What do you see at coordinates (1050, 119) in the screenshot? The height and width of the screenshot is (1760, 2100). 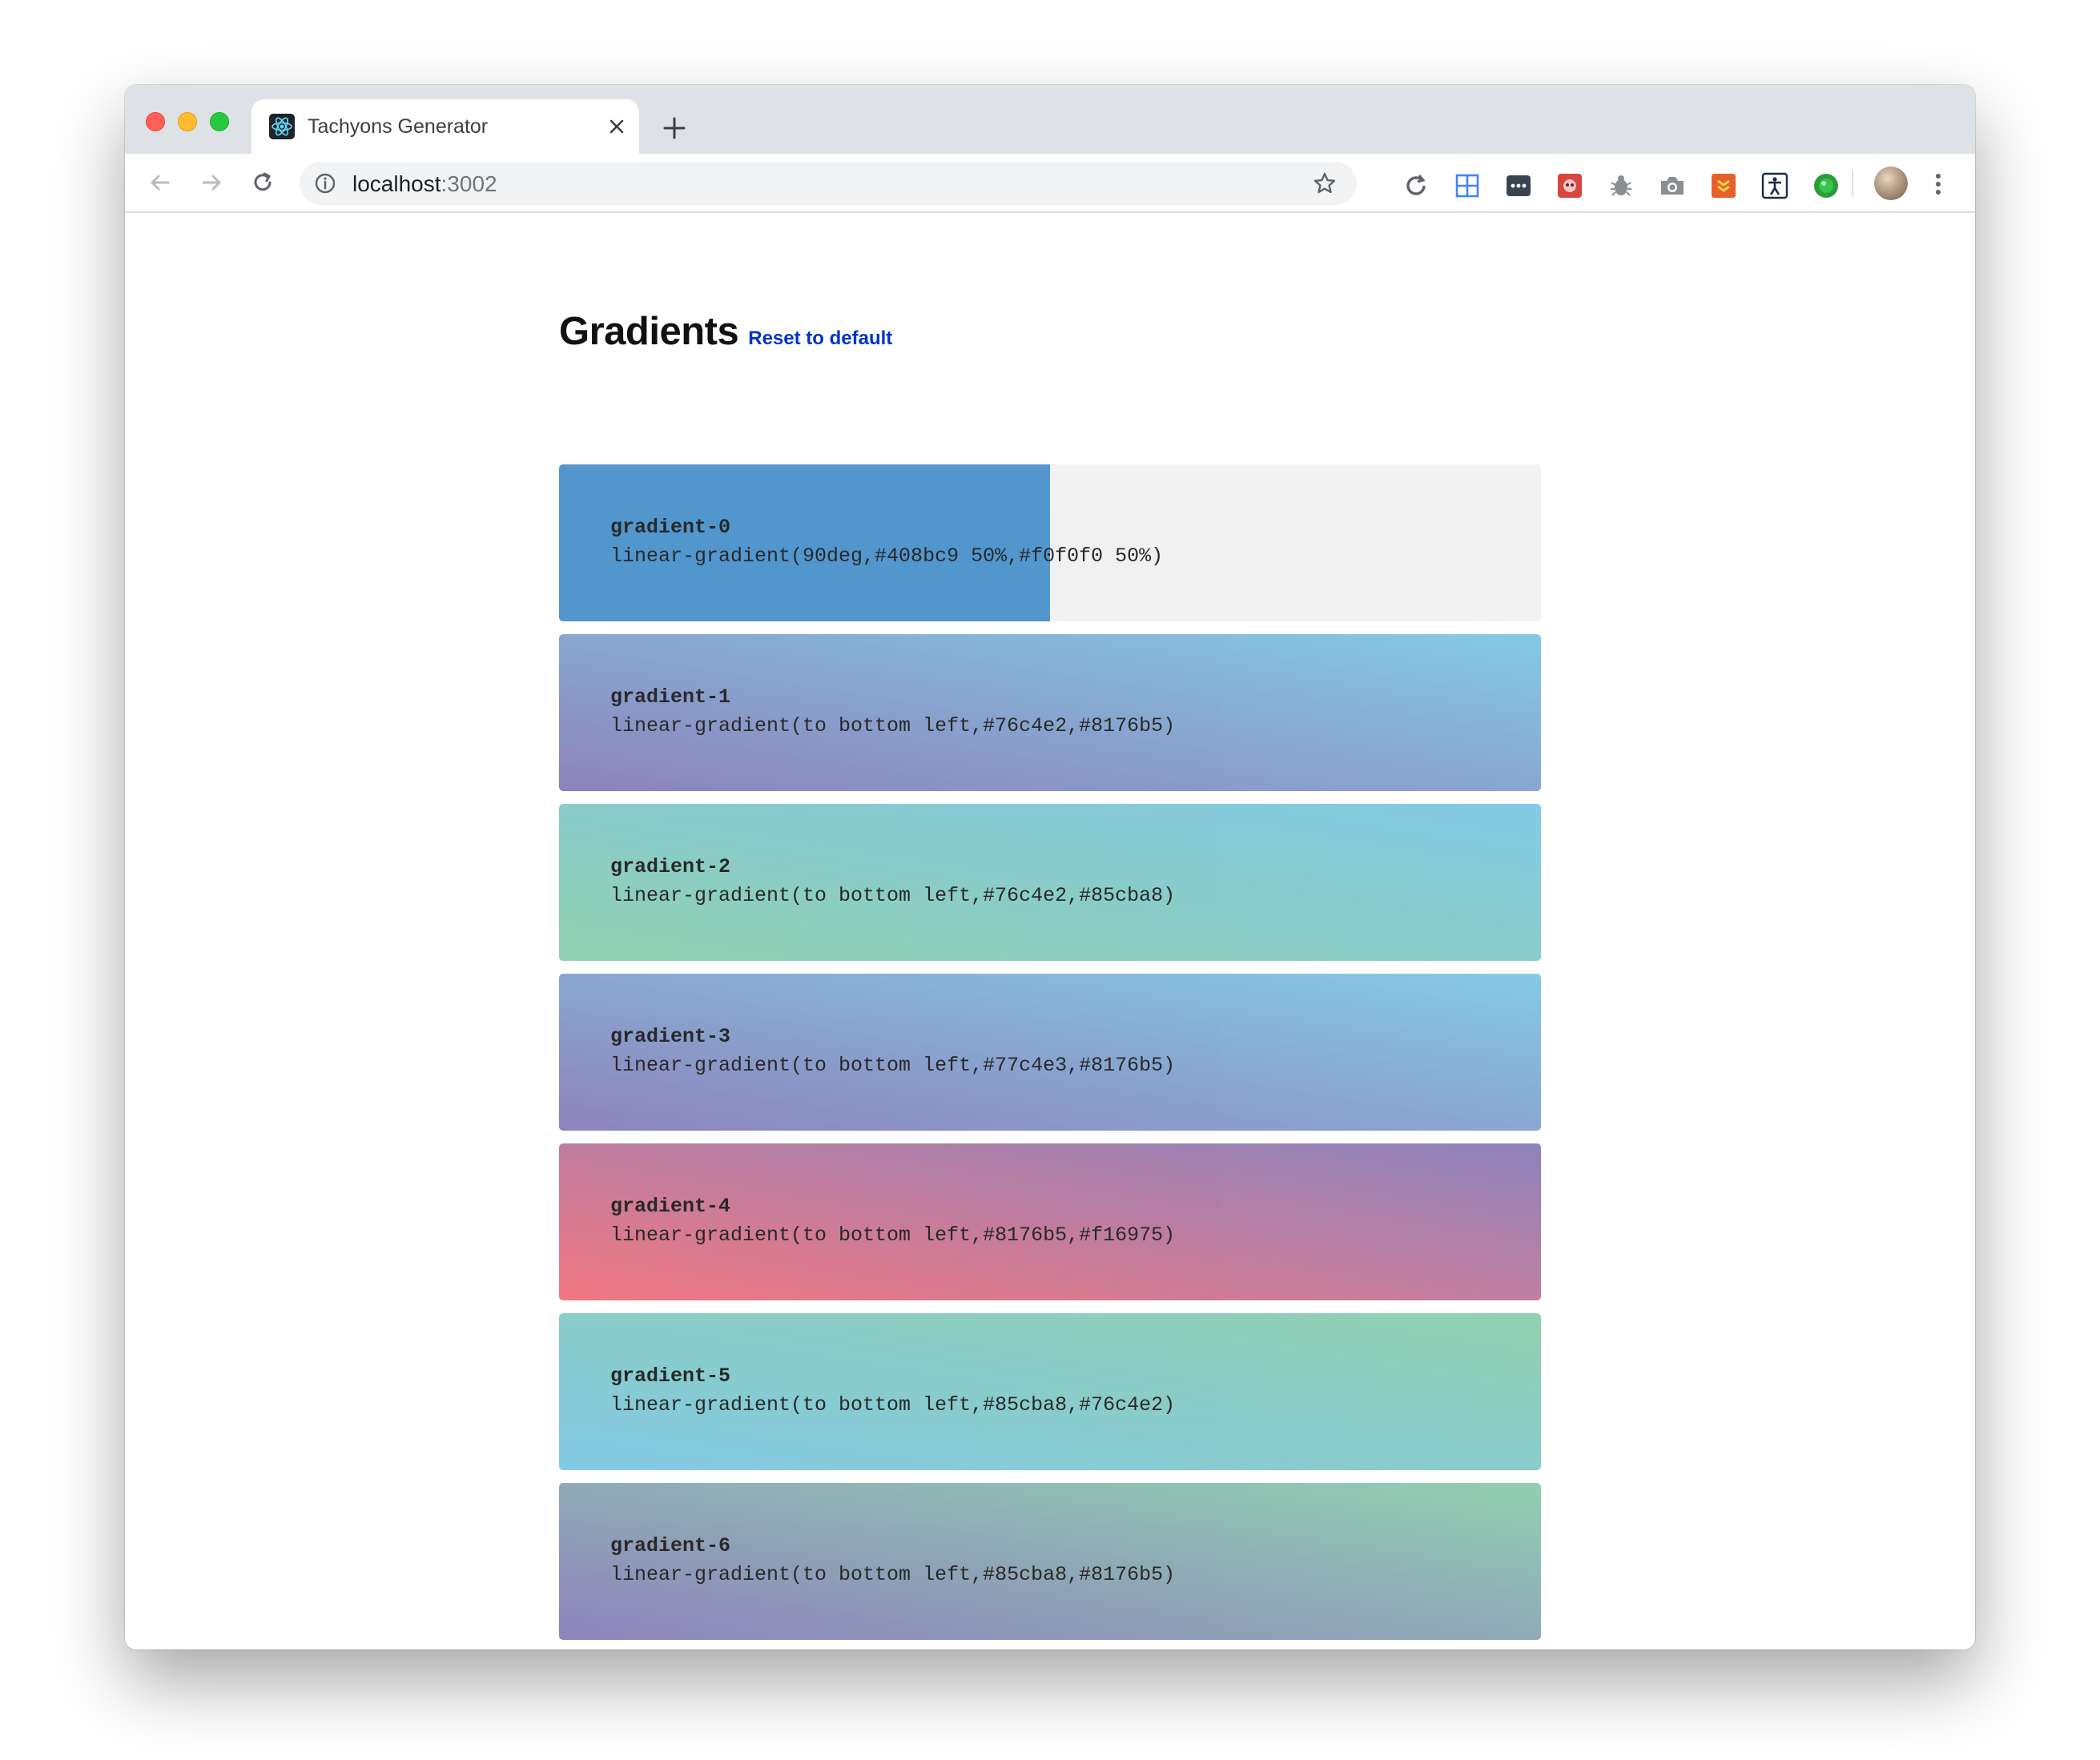 I see `tab-strip: Tachyons Generator` at bounding box center [1050, 119].